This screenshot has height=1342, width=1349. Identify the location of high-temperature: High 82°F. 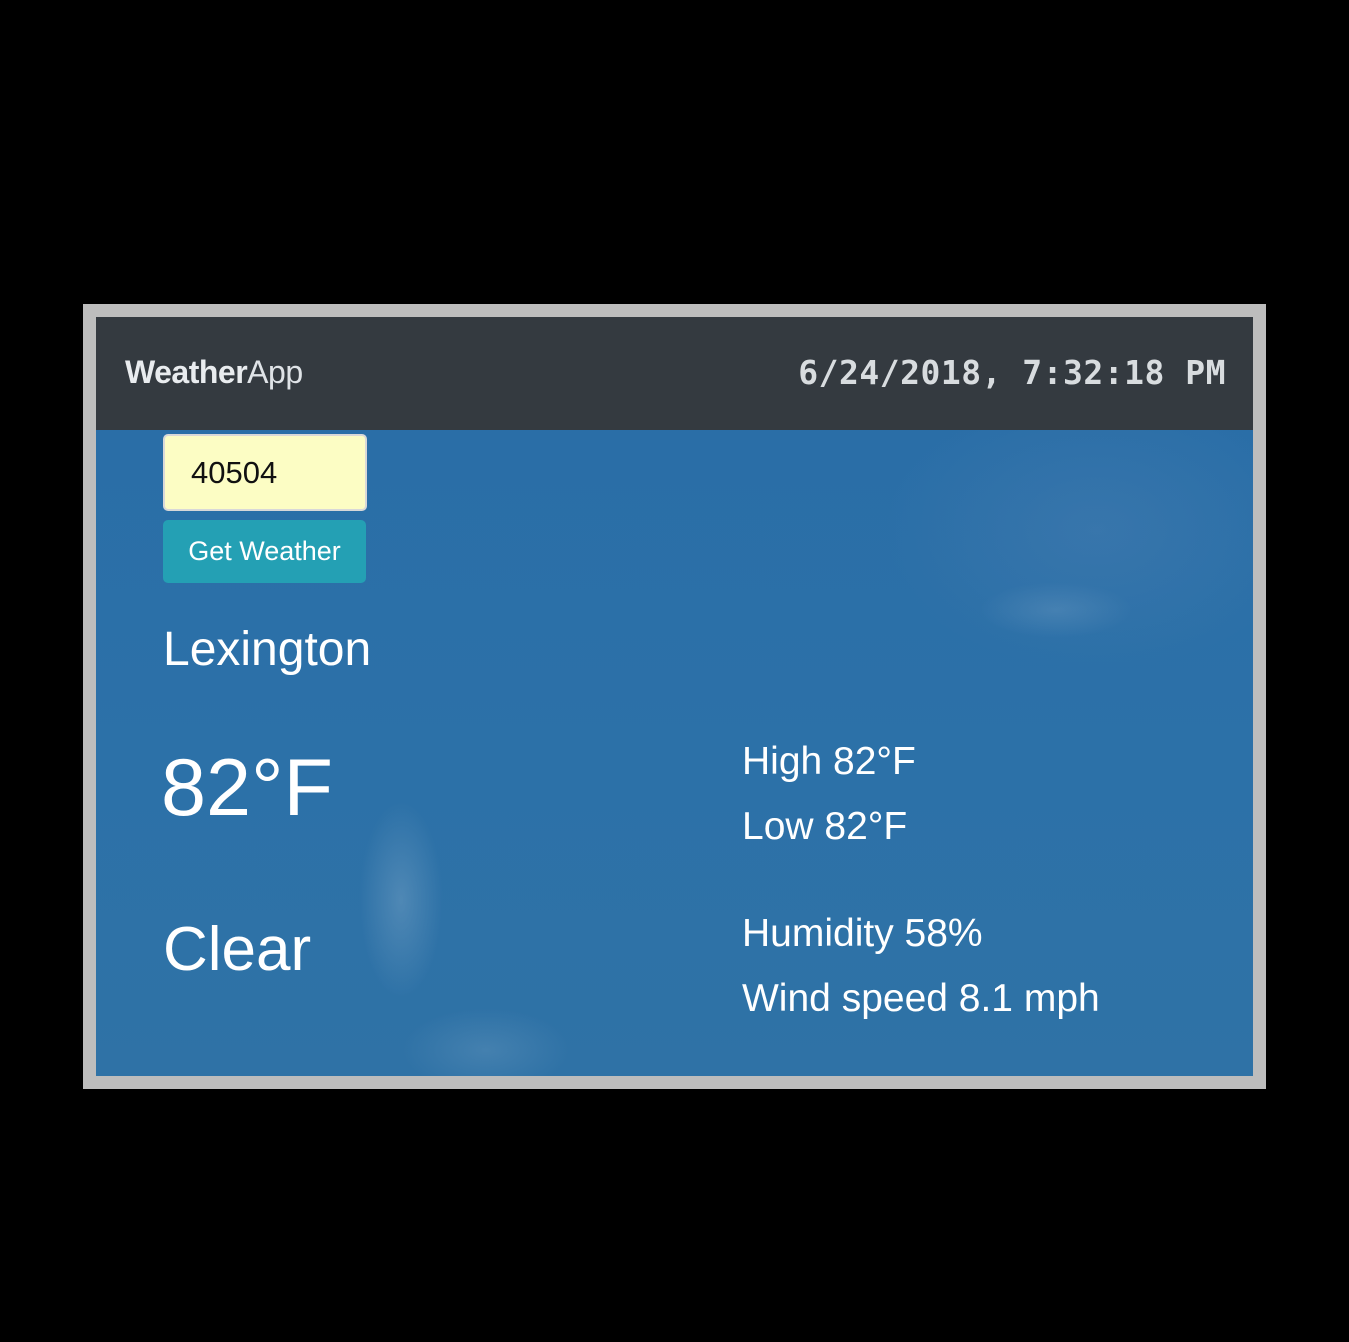
(829, 761).